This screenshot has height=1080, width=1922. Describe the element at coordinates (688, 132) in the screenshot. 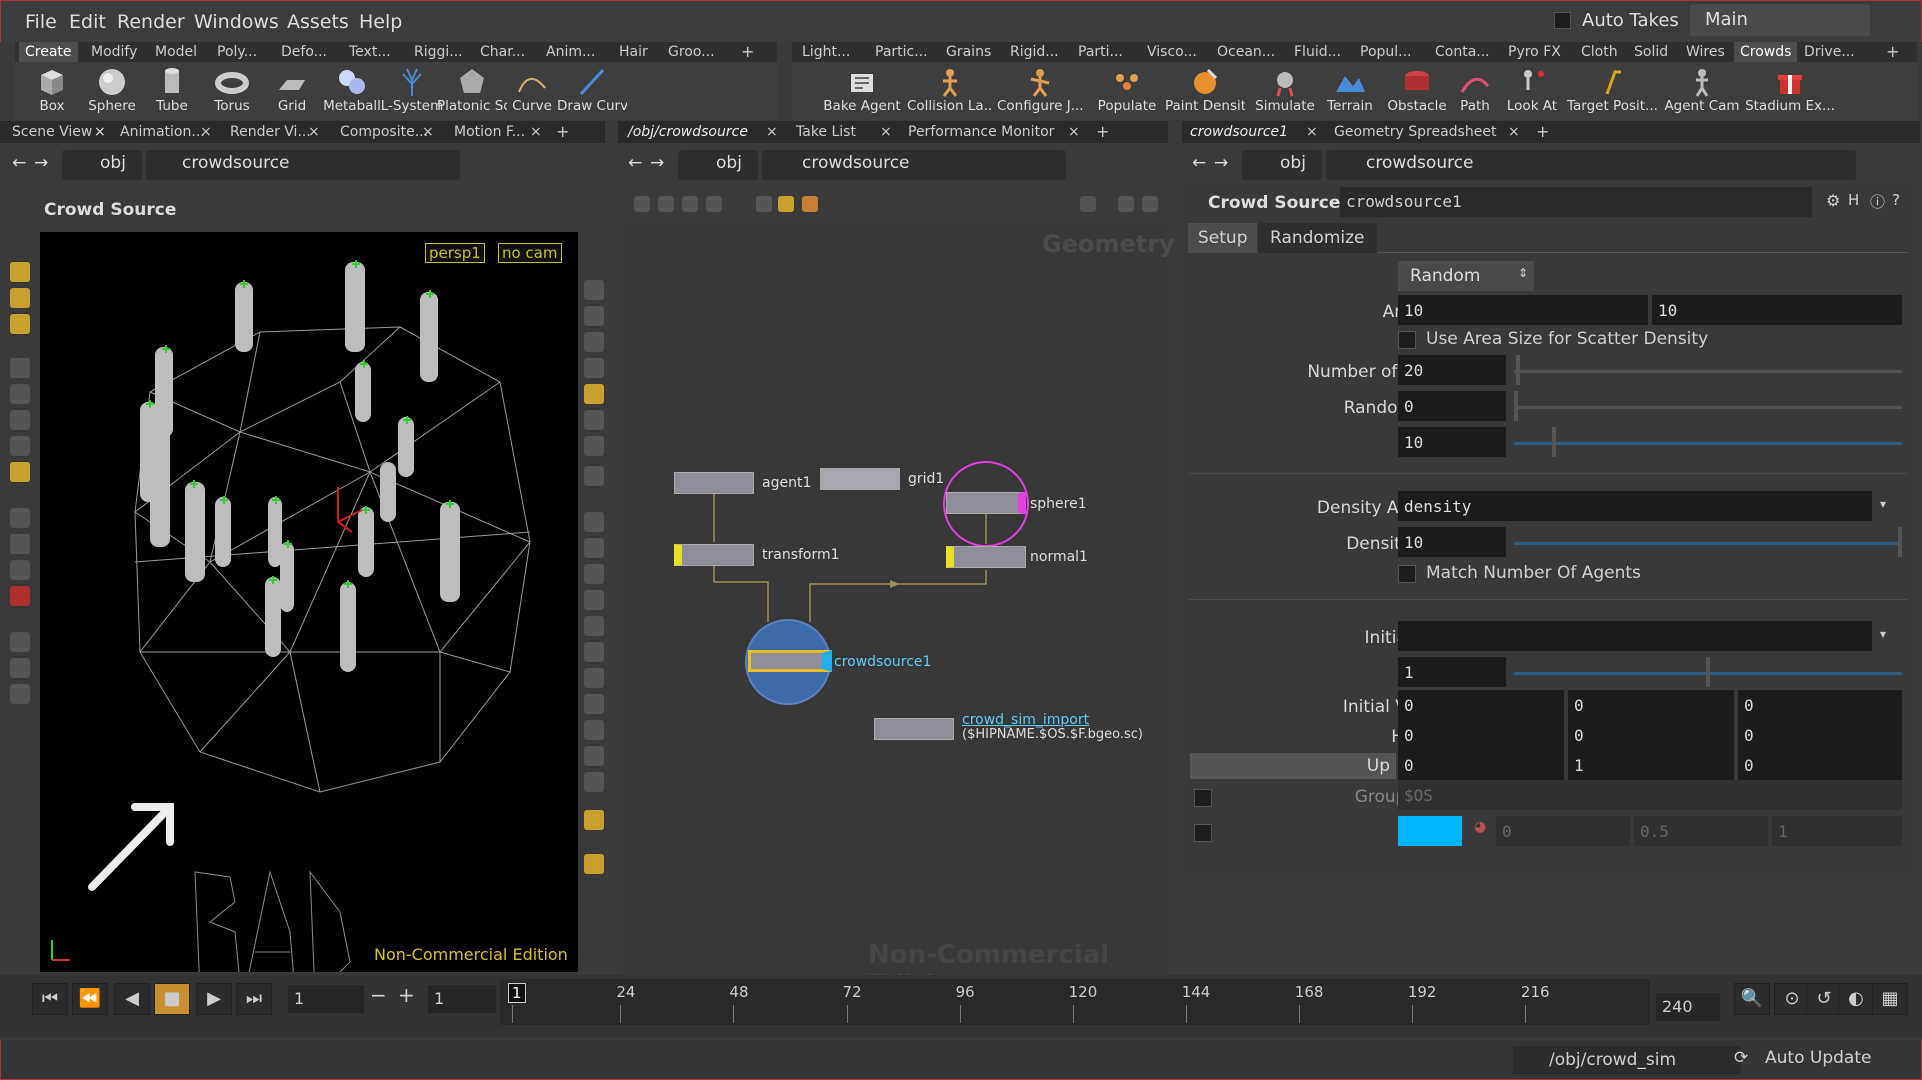

I see `tab-network-path: /obj/crowdsource` at that location.